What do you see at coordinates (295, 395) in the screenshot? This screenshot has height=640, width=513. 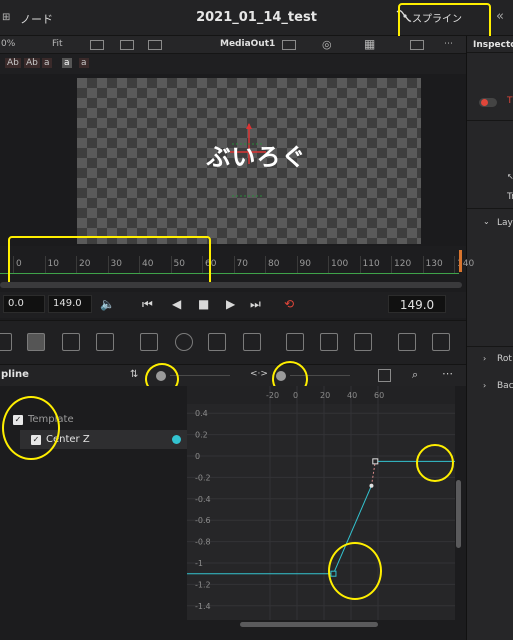 I see `graph-x-tick-label: 0` at bounding box center [295, 395].